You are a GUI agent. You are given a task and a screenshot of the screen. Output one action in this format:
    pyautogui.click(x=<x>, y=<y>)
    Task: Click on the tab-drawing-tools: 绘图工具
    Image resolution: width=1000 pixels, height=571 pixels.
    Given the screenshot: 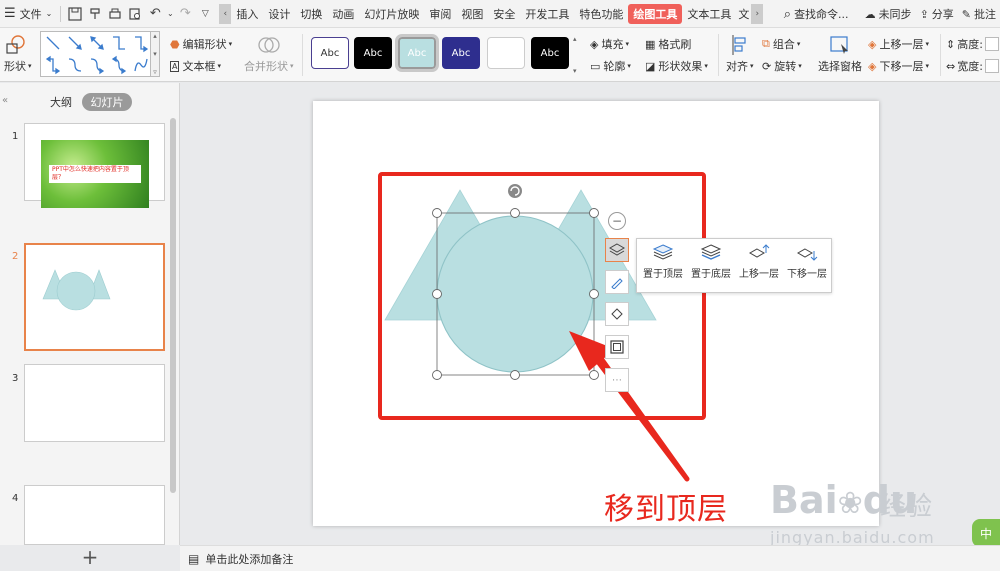 What is the action you would take?
    pyautogui.click(x=655, y=13)
    